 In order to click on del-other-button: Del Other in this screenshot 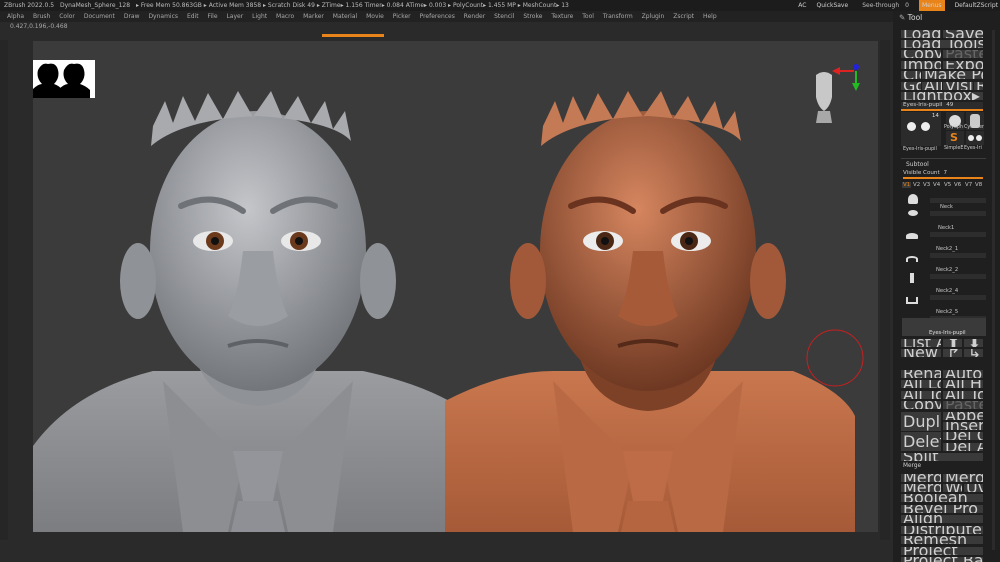, I will do `click(963, 436)`.